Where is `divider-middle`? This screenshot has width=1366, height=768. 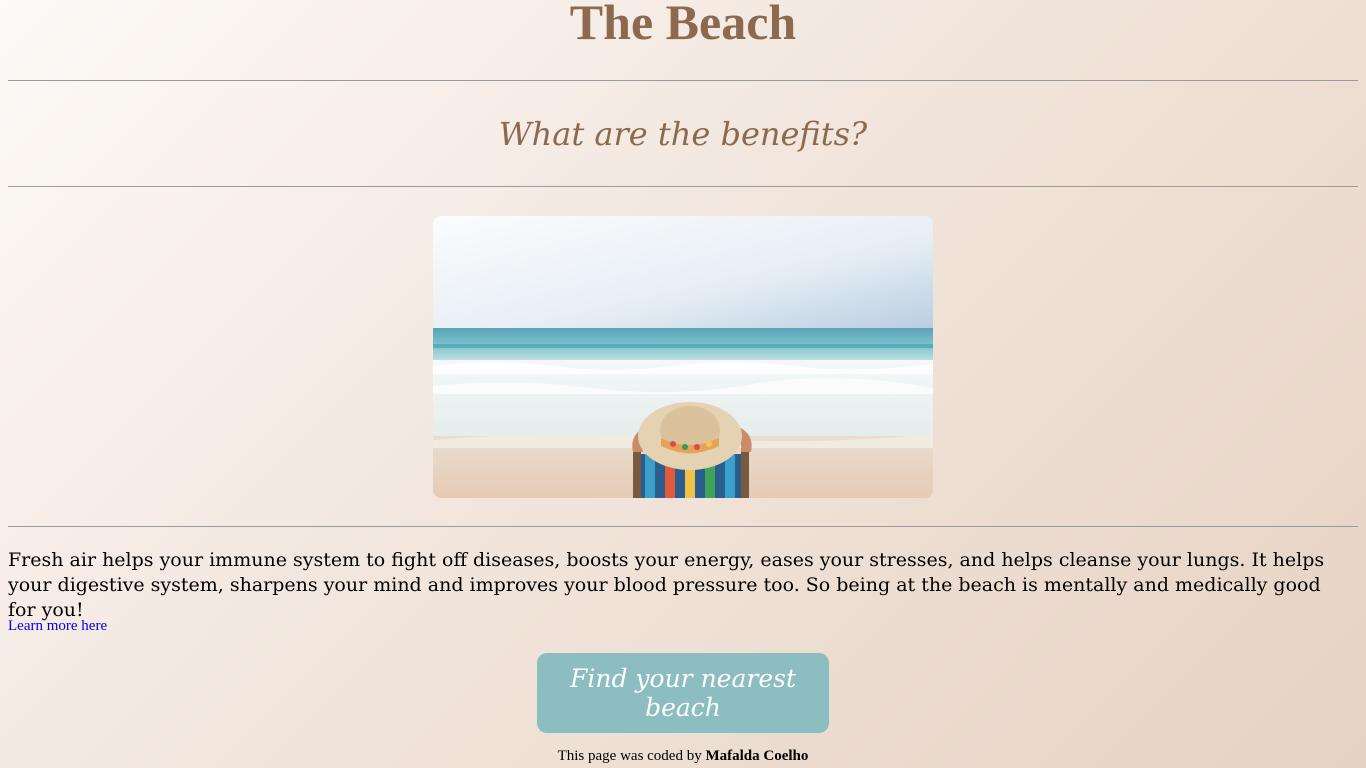 divider-middle is located at coordinates (683, 186).